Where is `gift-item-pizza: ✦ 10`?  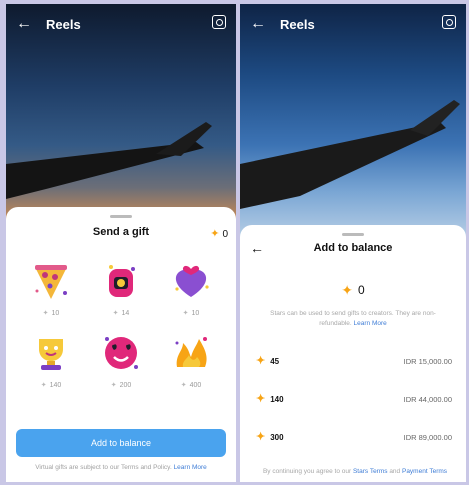
gift-item-pizza: ✦ 10 is located at coordinates (51, 288).